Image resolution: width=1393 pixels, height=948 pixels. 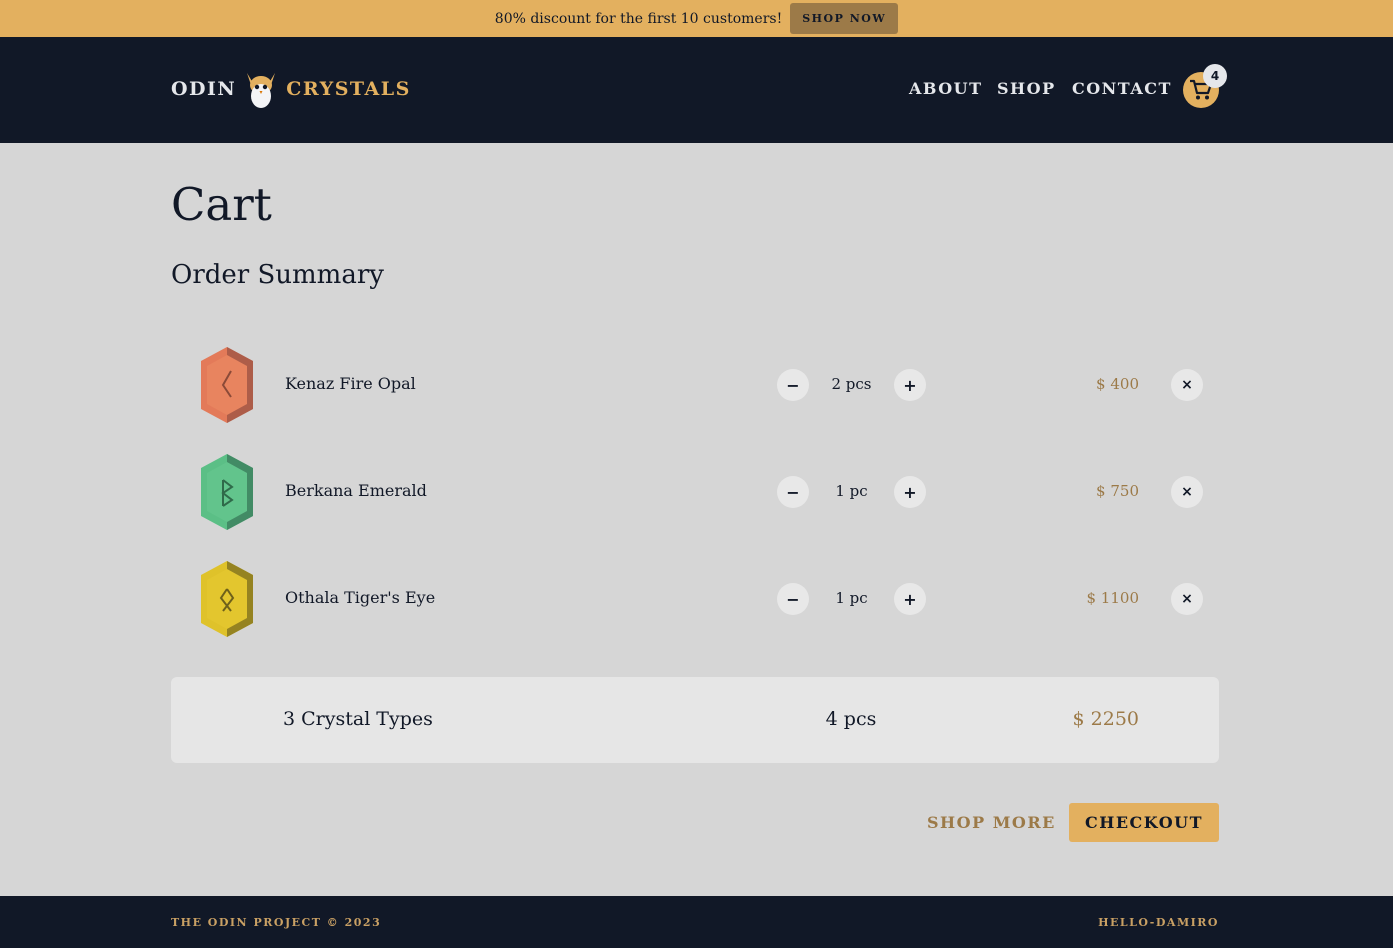 I want to click on cart-item: Othala Tiger's Eye − 1 pc + $ 1100 ×, so click(x=695, y=599).